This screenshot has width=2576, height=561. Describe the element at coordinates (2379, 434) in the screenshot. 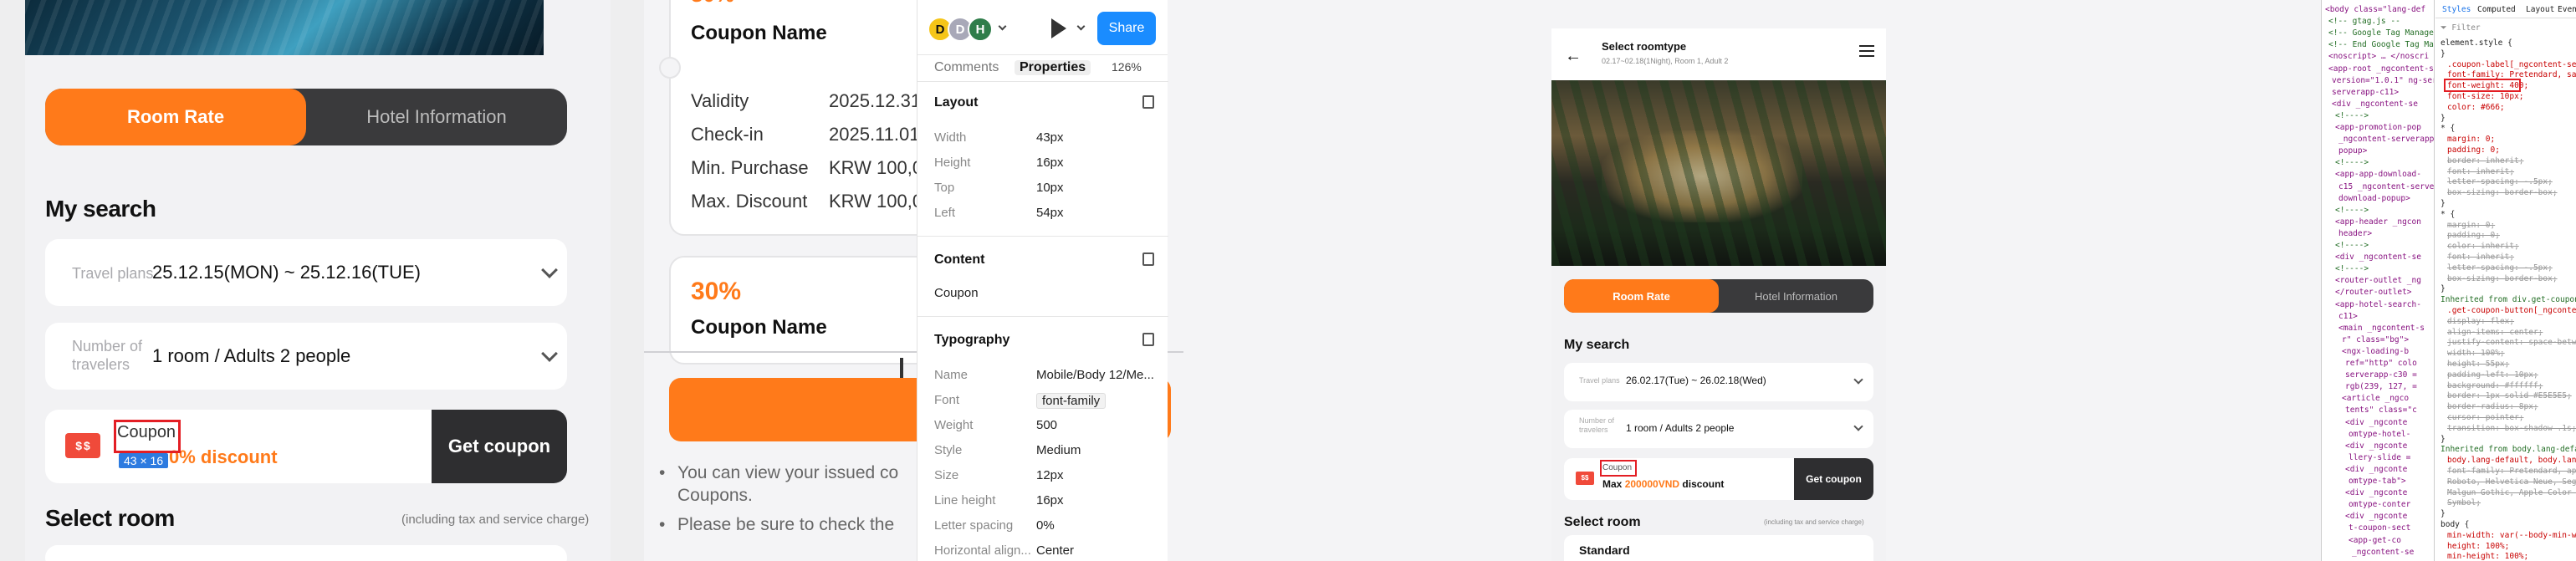

I see `dom-node-row: omtype-hotel-` at that location.